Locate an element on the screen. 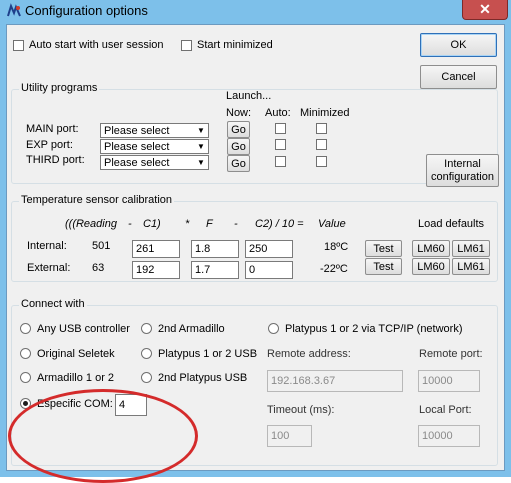  external-c2-input: 0 is located at coordinates (269, 270).